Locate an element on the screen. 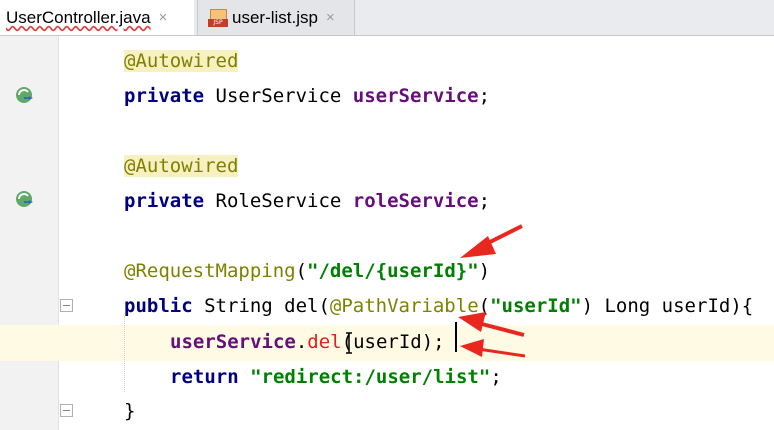 The image size is (774, 430). code-line-4: @Autowired is located at coordinates (181, 166).